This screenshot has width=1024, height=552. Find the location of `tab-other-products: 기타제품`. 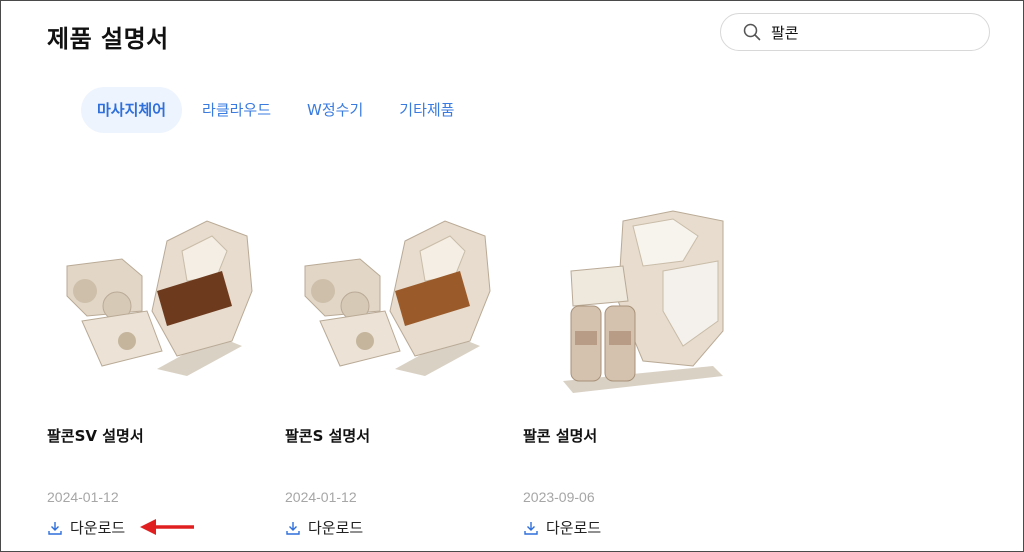

tab-other-products: 기타제품 is located at coordinates (426, 110).